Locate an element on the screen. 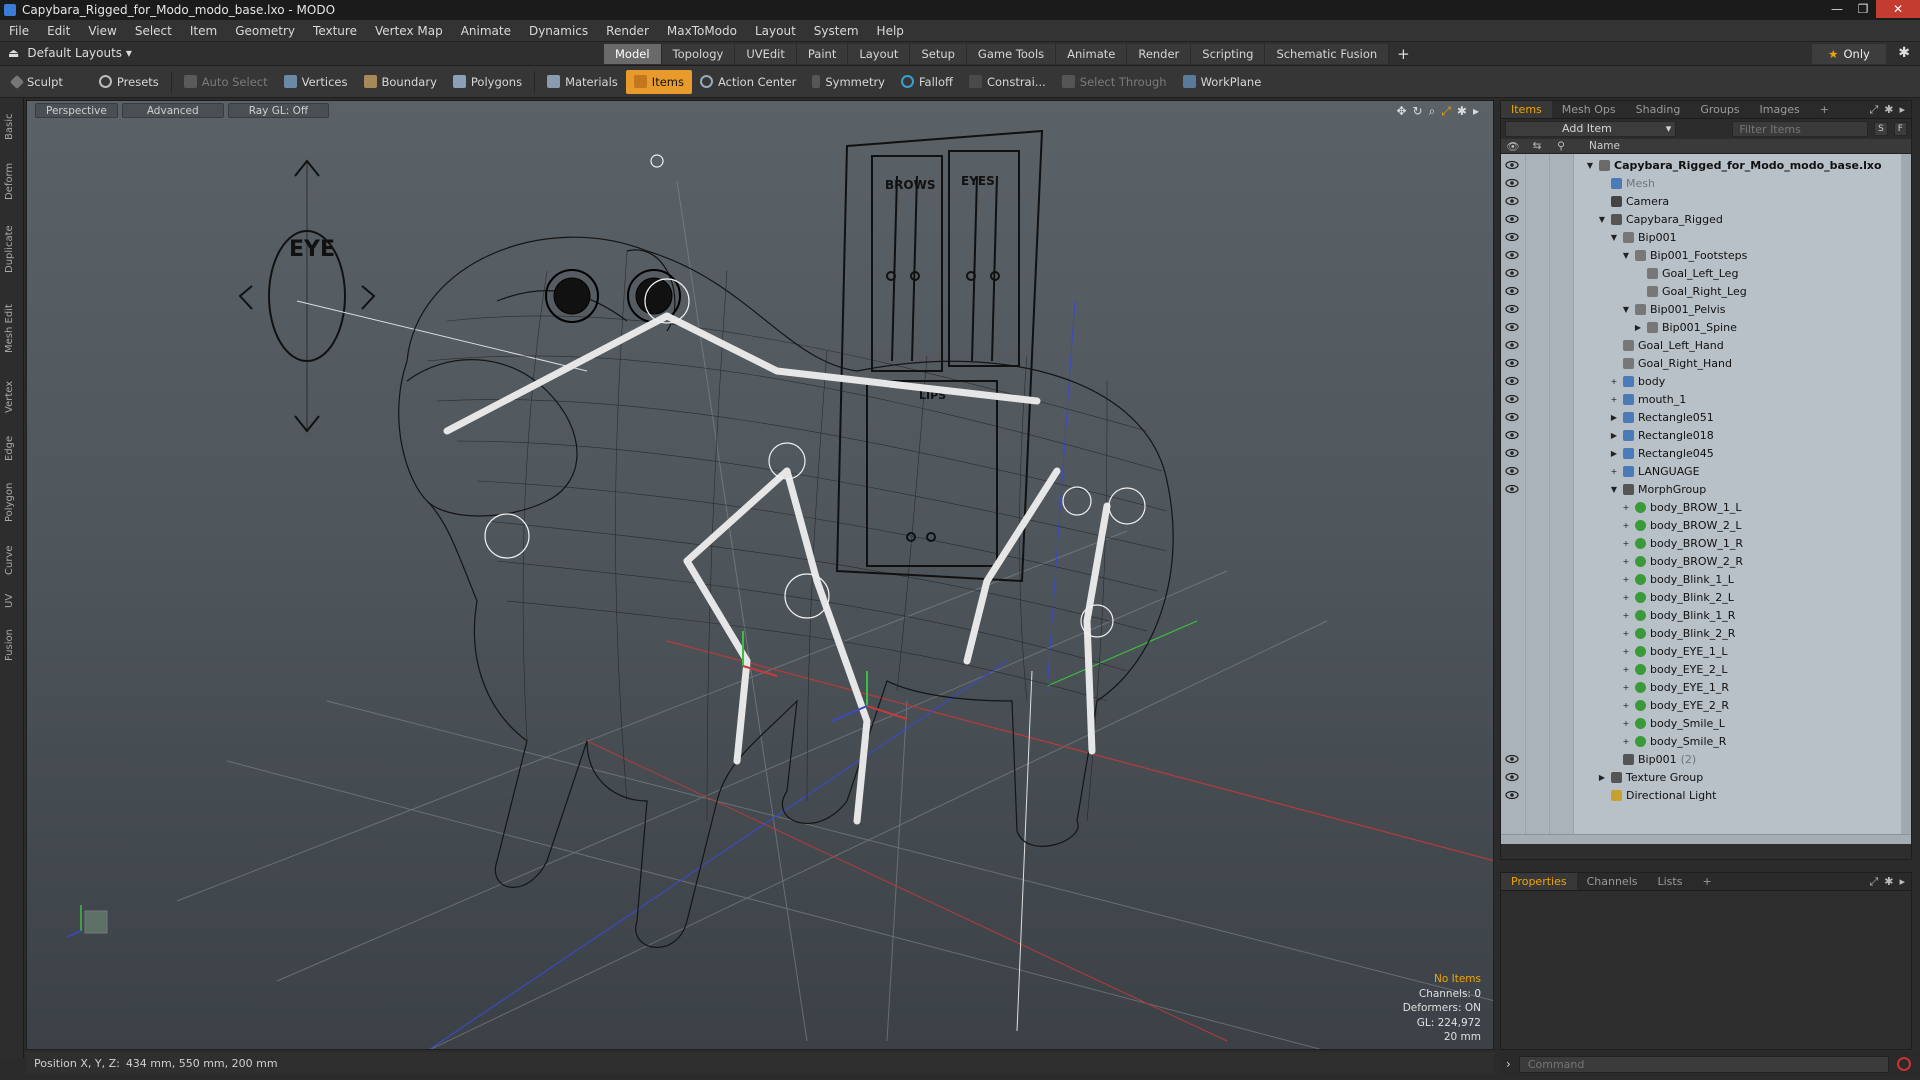 This screenshot has height=1080, width=1920. layout-tab-paint: Paint is located at coordinates (822, 54).